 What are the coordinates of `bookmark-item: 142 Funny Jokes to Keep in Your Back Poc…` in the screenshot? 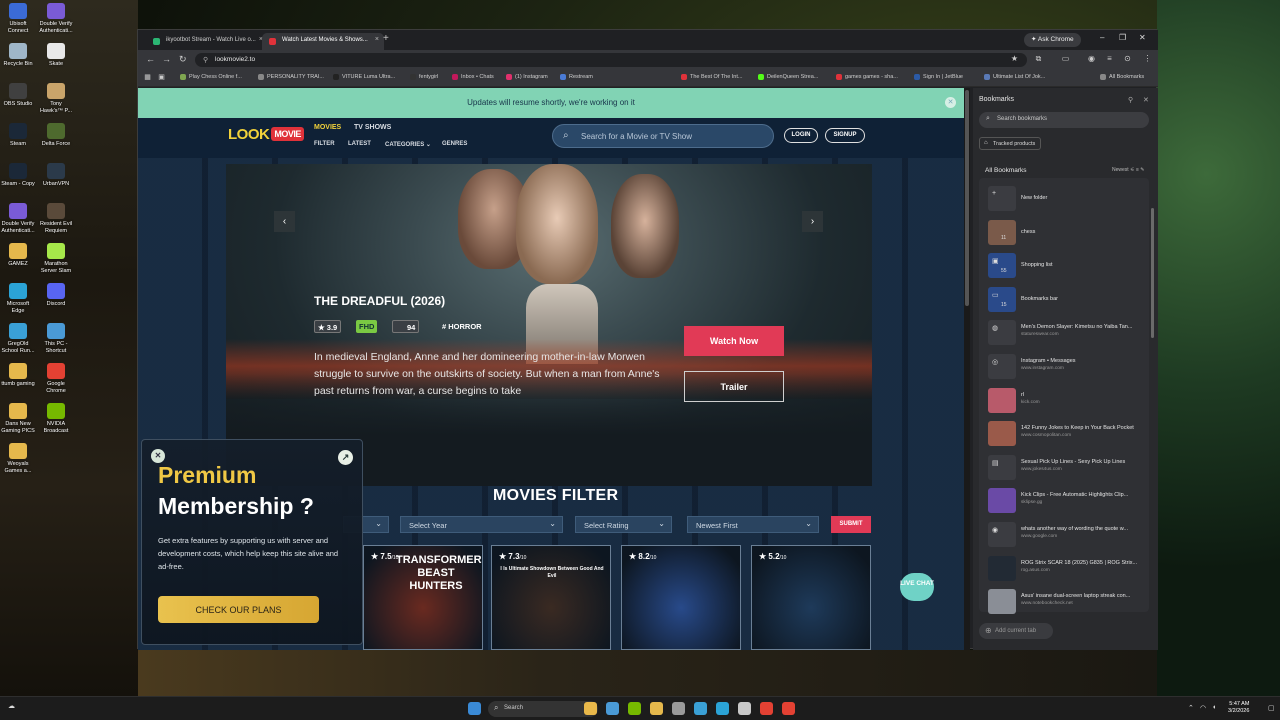 It's located at (1065, 433).